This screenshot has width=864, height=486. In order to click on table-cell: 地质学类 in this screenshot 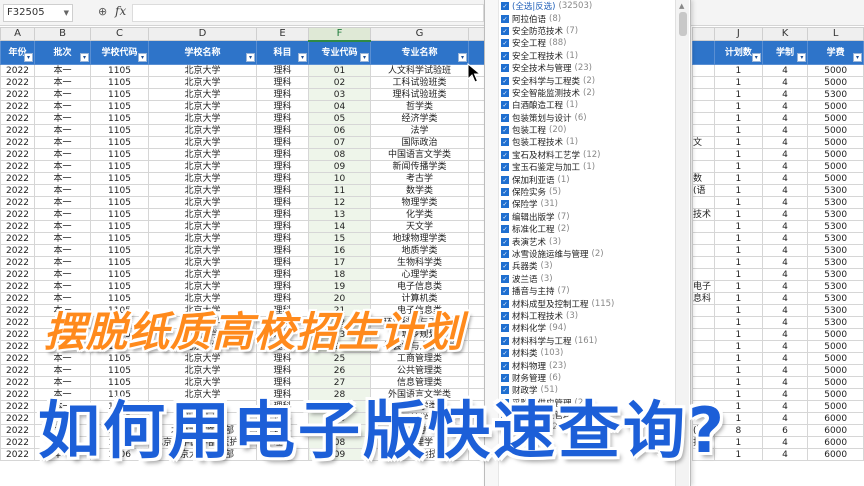, I will do `click(419, 250)`.